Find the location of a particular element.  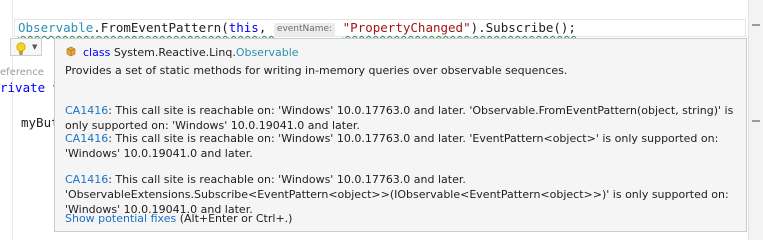

type-name-link: Observable is located at coordinates (267, 52).